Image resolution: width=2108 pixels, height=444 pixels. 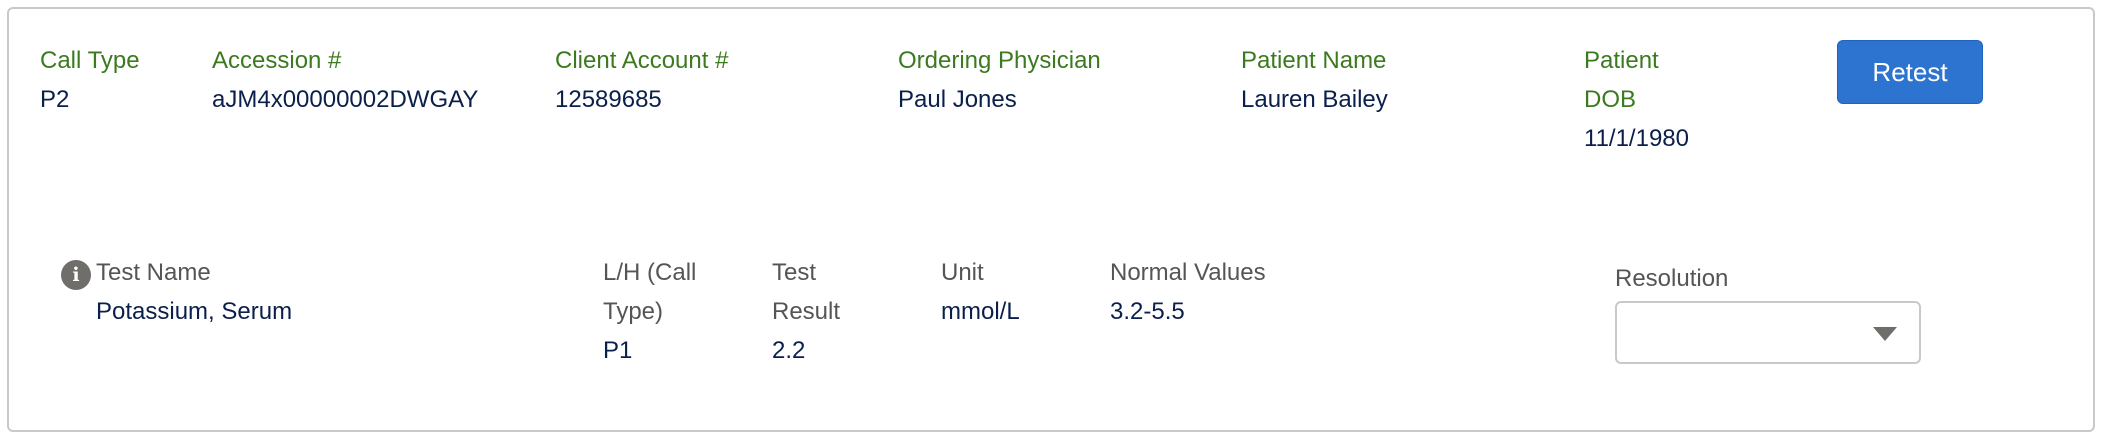 I want to click on lh-call-type-value: P1, so click(x=618, y=350).